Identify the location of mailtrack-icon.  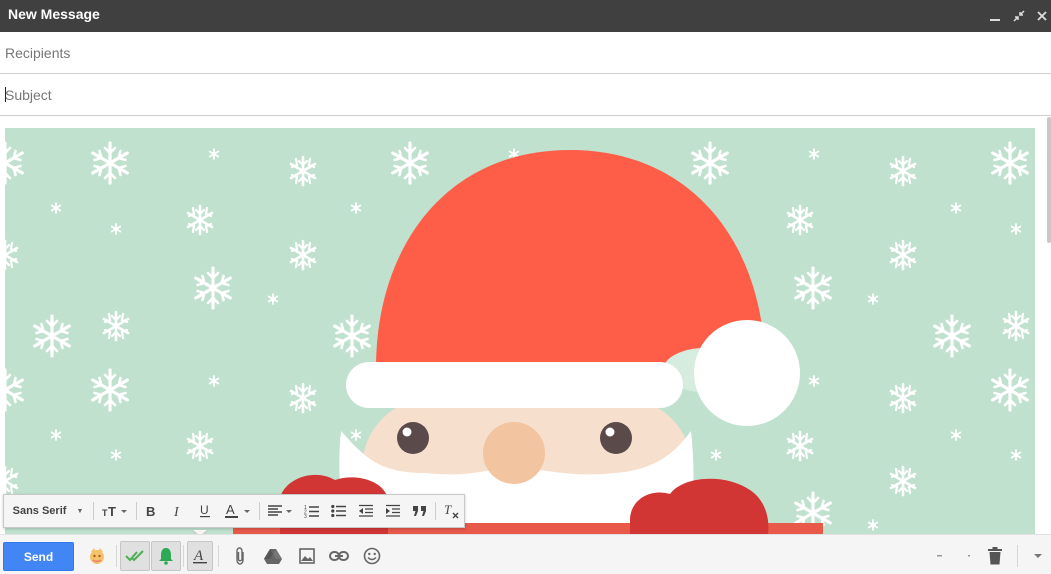
(97, 556).